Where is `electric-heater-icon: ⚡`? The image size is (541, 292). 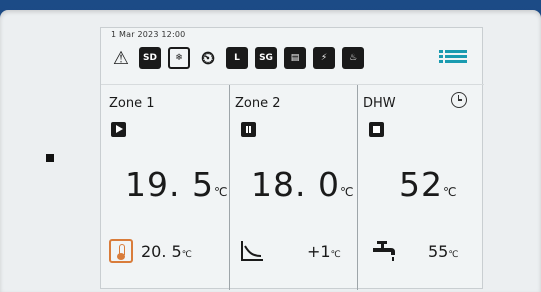
electric-heater-icon: ⚡ is located at coordinates (324, 58).